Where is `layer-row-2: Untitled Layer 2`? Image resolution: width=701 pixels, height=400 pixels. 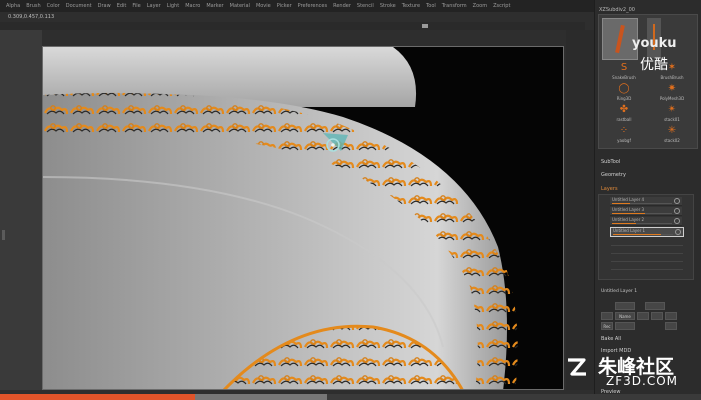
layer-row-2: Untitled Layer 2 is located at coordinates (646, 221).